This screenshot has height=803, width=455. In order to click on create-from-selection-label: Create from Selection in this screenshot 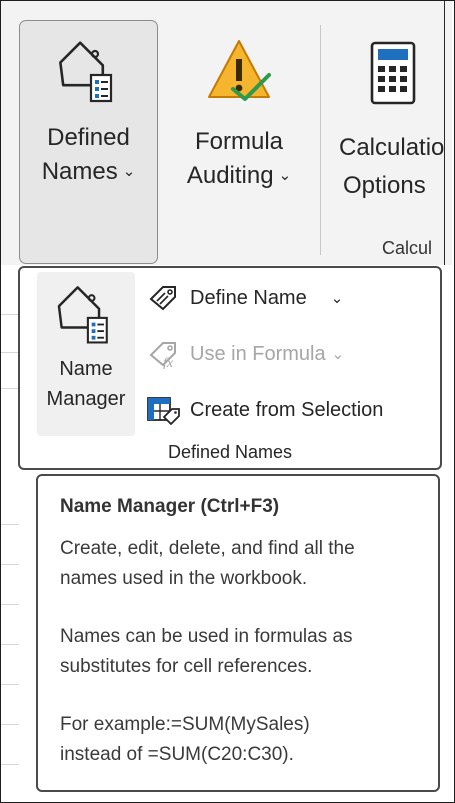, I will do `click(287, 409)`.